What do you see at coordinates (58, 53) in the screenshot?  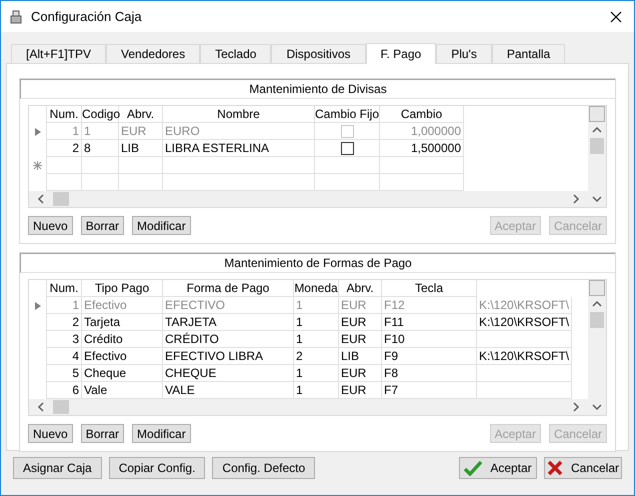 I see `tab: [Alt+F1]TPV` at bounding box center [58, 53].